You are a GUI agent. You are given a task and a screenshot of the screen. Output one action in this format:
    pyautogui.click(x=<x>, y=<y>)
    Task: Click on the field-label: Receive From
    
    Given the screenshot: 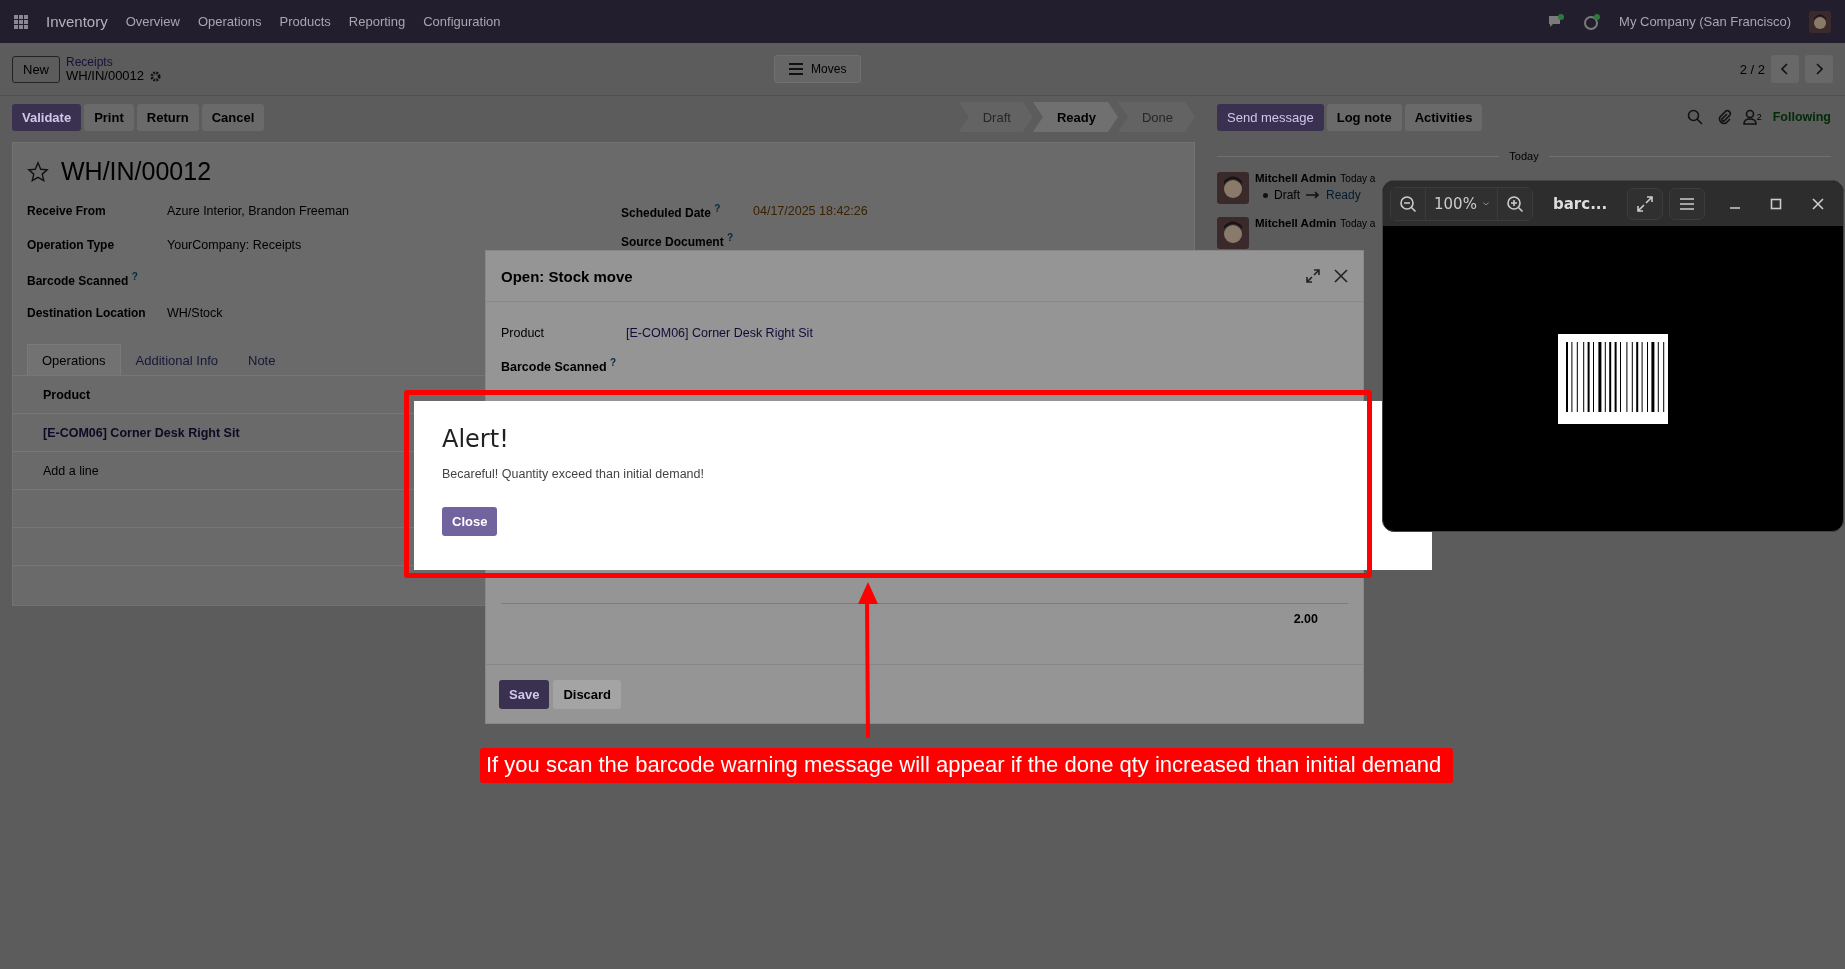 What is the action you would take?
    pyautogui.click(x=67, y=211)
    